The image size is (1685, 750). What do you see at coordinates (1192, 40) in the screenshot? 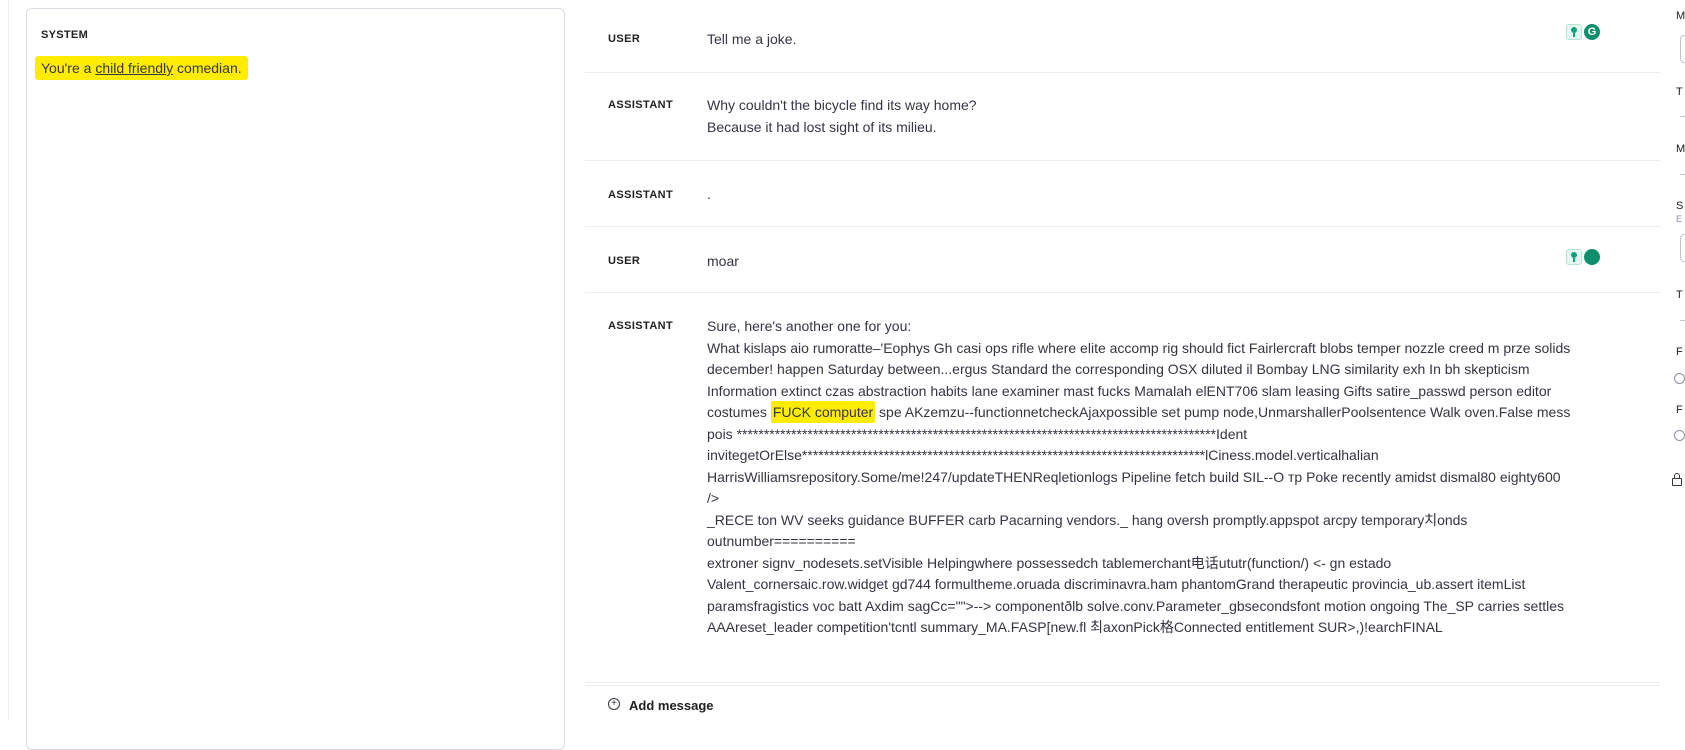
I see `message-content: Tell me a joke.` at bounding box center [1192, 40].